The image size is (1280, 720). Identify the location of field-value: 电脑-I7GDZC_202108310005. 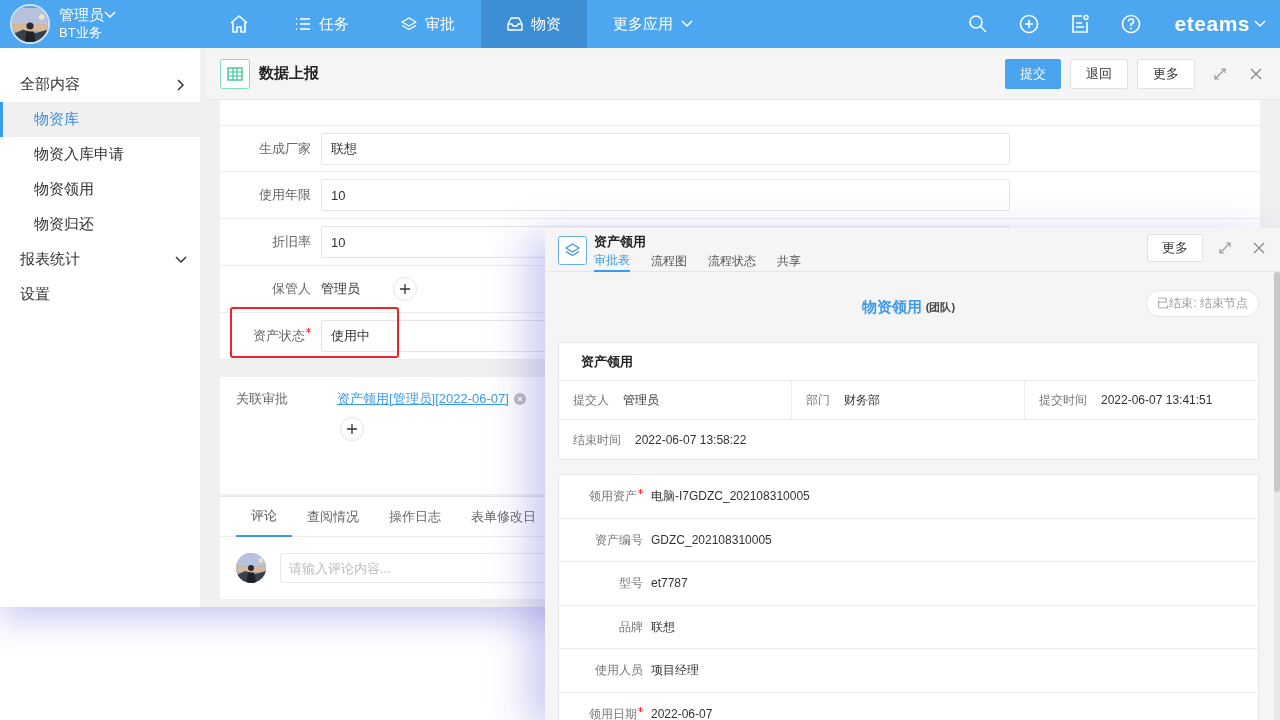
(730, 497).